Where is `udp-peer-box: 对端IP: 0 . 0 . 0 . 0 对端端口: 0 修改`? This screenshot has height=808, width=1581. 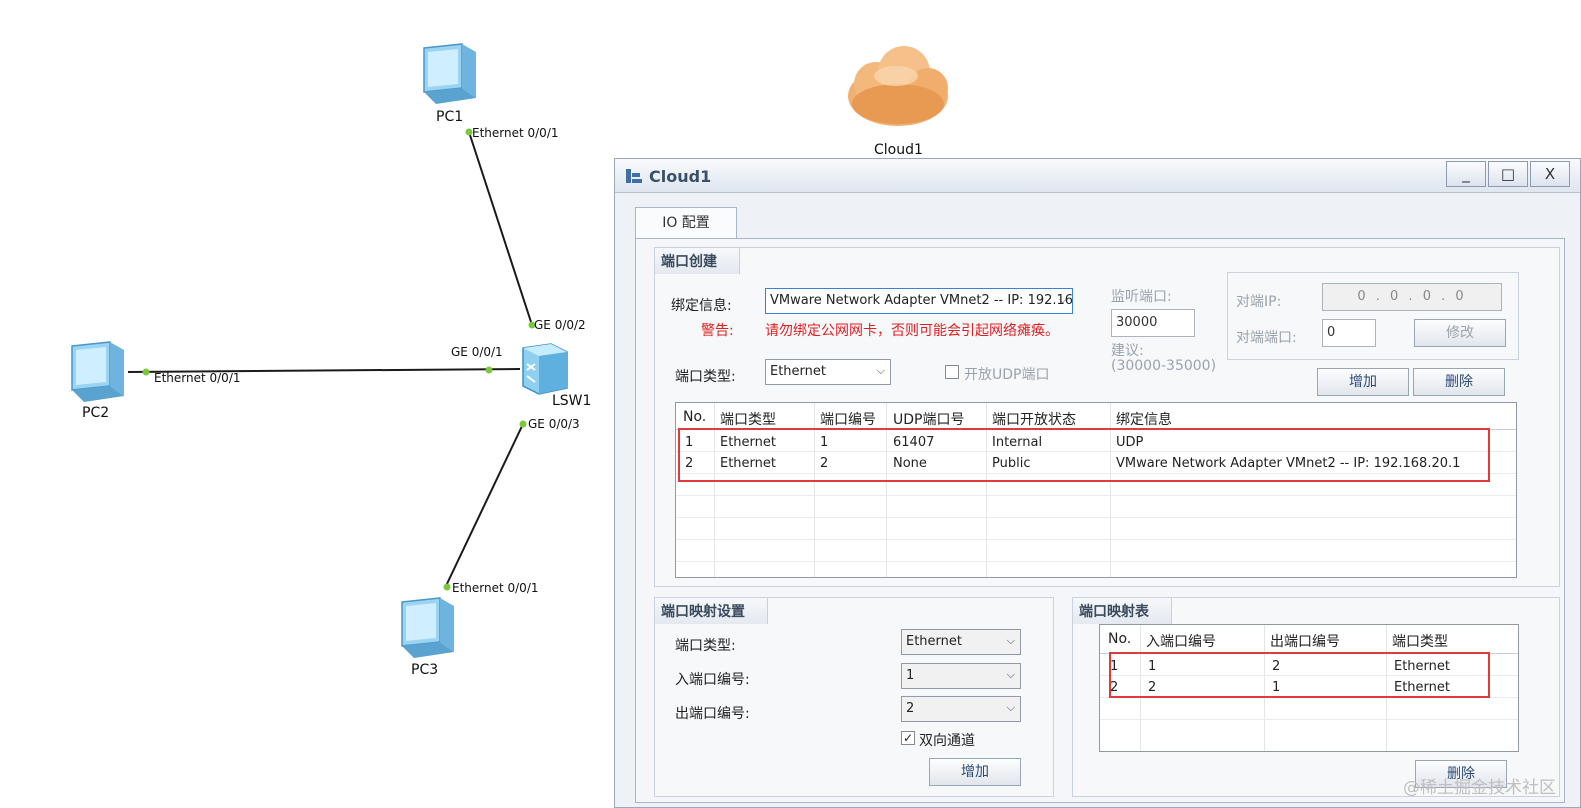 udp-peer-box: 对端IP: 0 . 0 . 0 . 0 对端端口: 0 修改 is located at coordinates (1373, 316).